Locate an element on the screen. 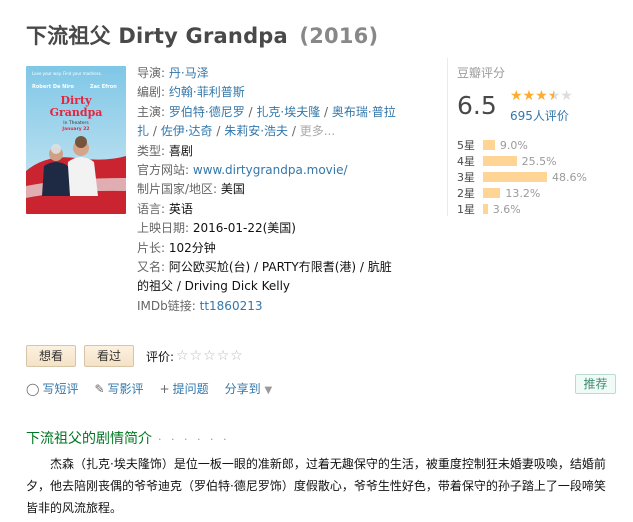 The image size is (633, 522). half-star-icon: ★ is located at coordinates (554, 96).